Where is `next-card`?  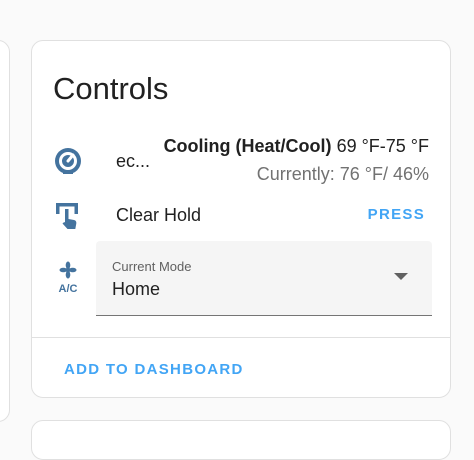
next-card is located at coordinates (241, 440).